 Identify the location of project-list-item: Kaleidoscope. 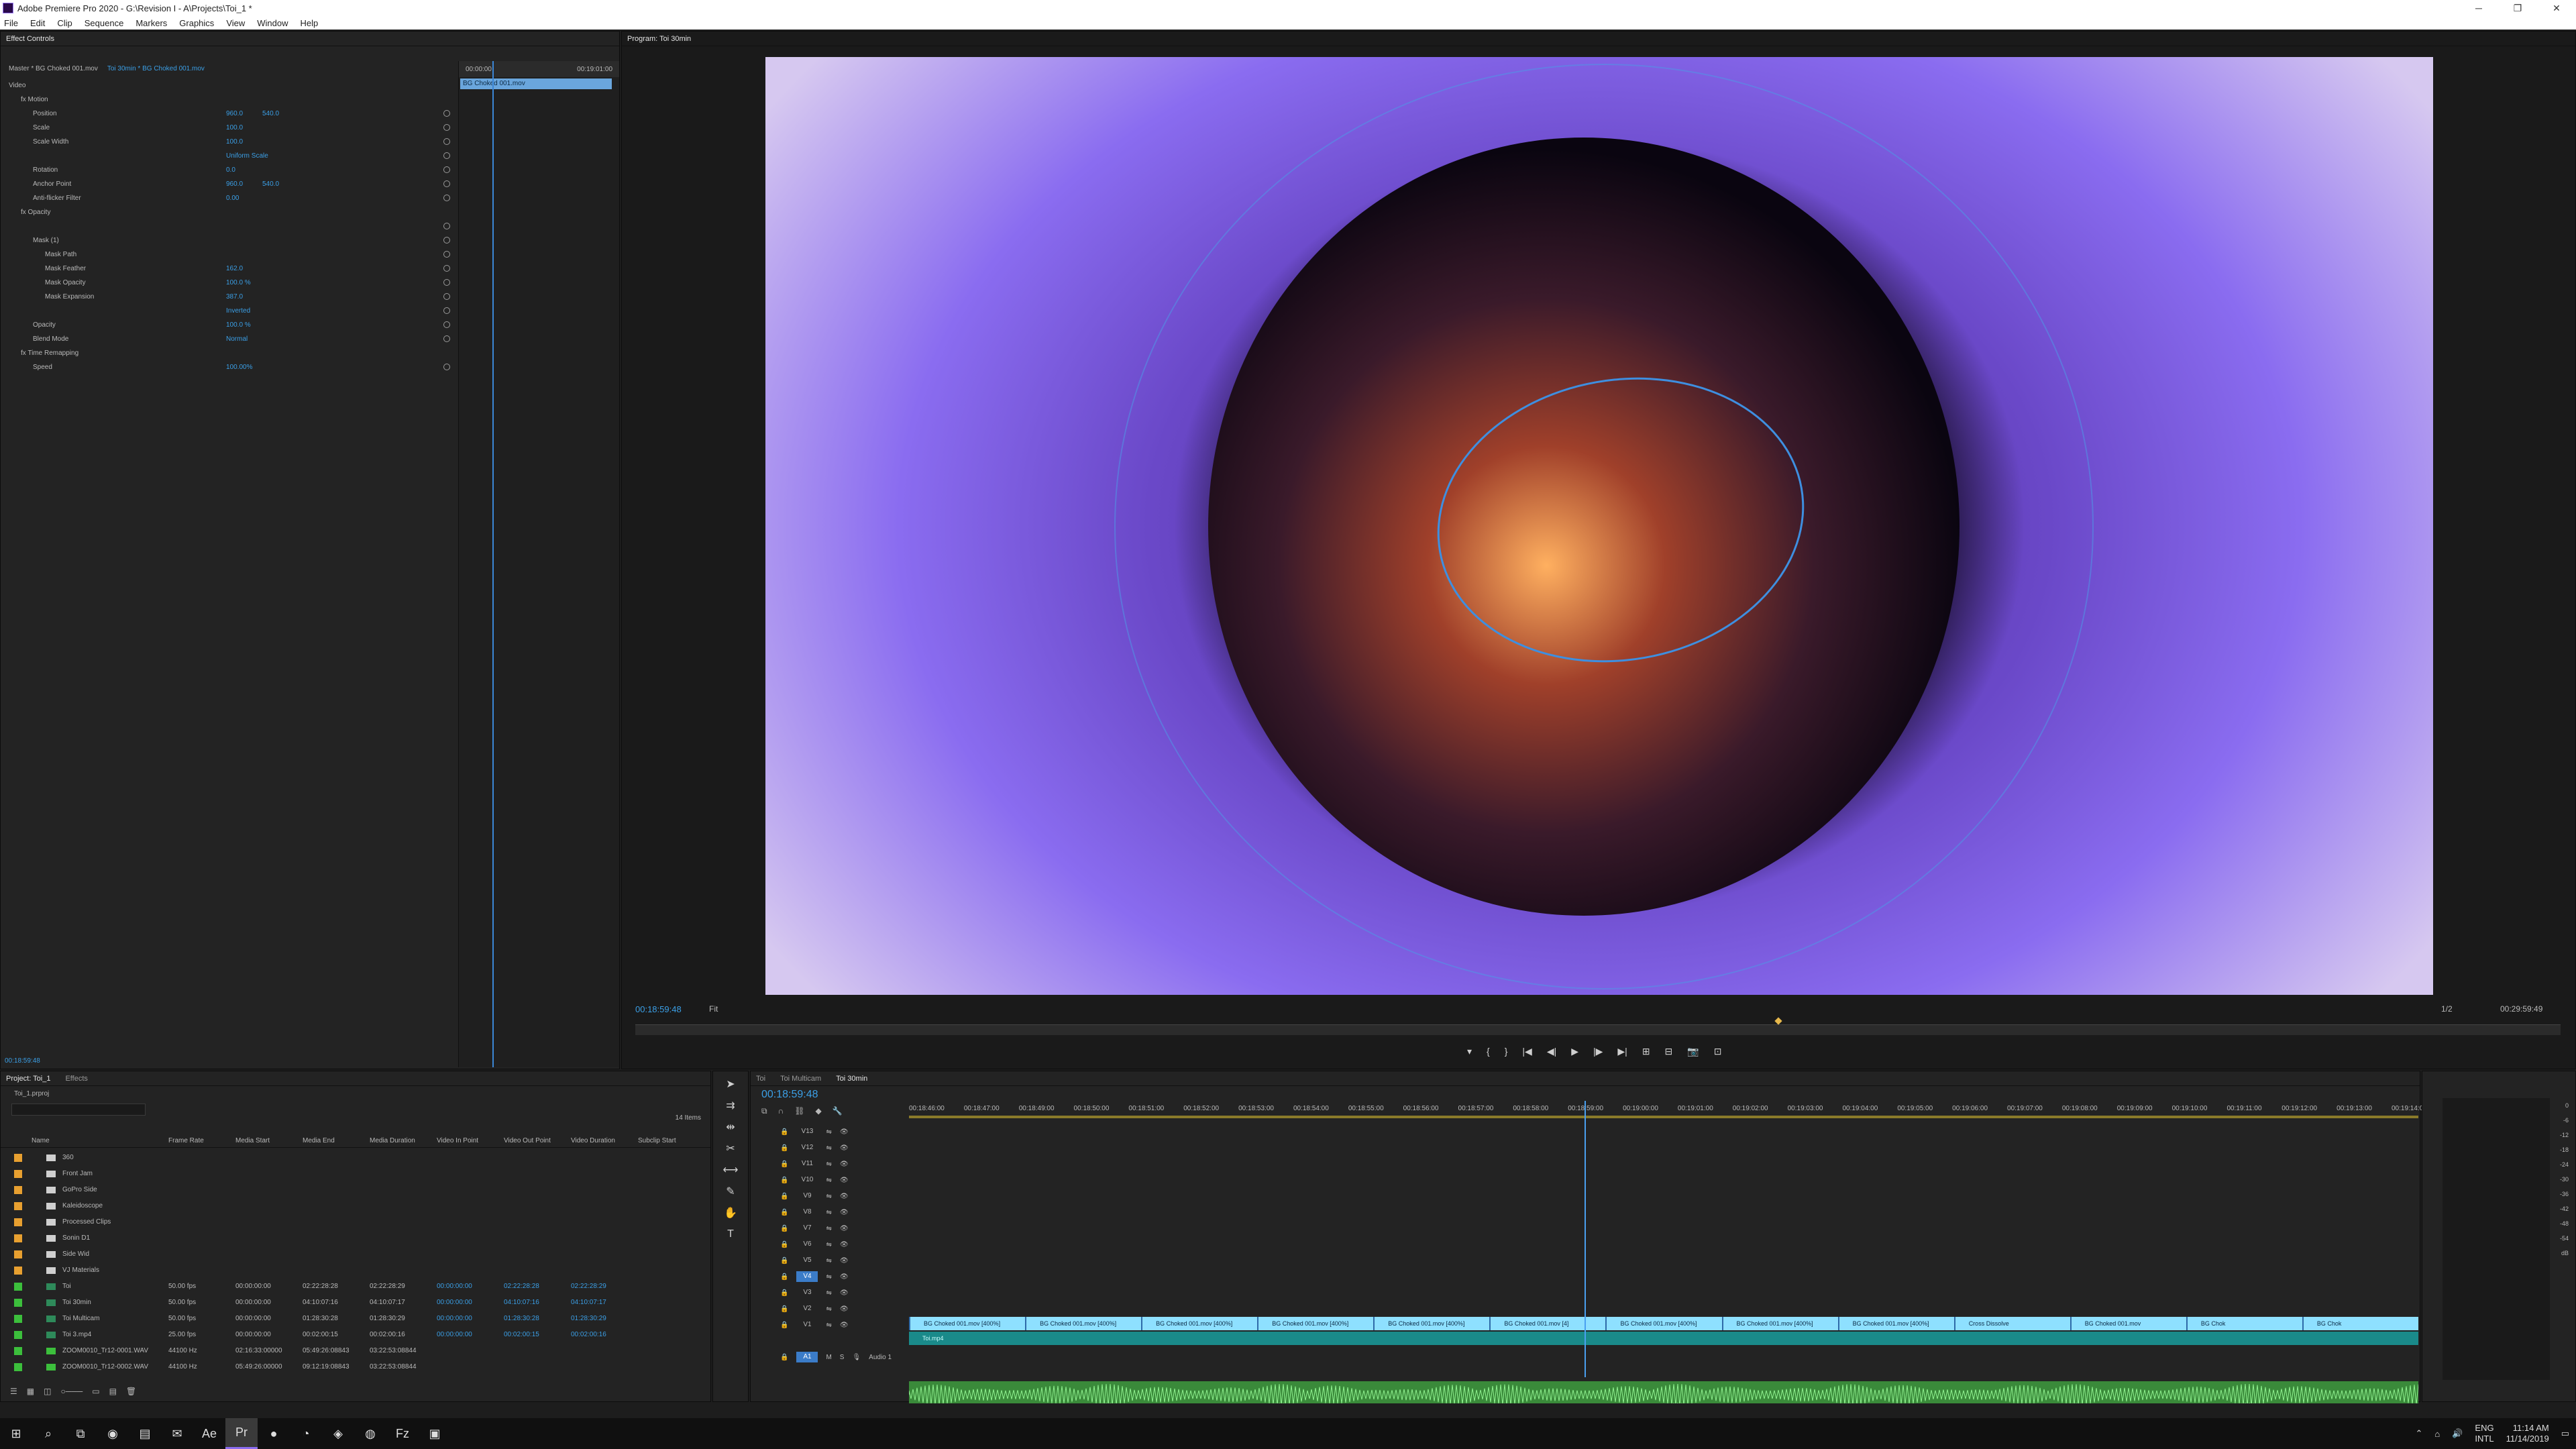
(349, 1206).